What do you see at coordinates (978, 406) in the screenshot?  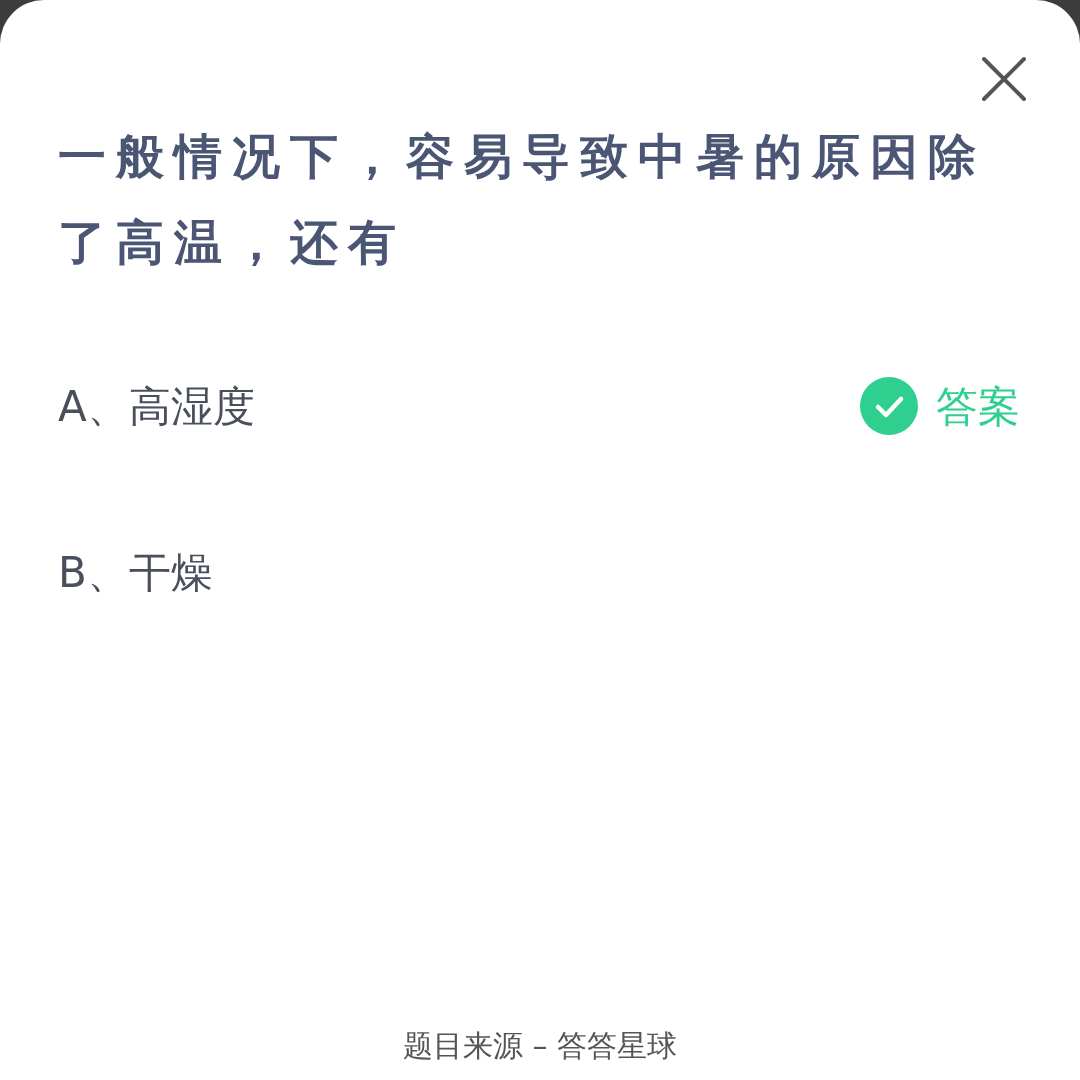 I see `answer-label: 答案` at bounding box center [978, 406].